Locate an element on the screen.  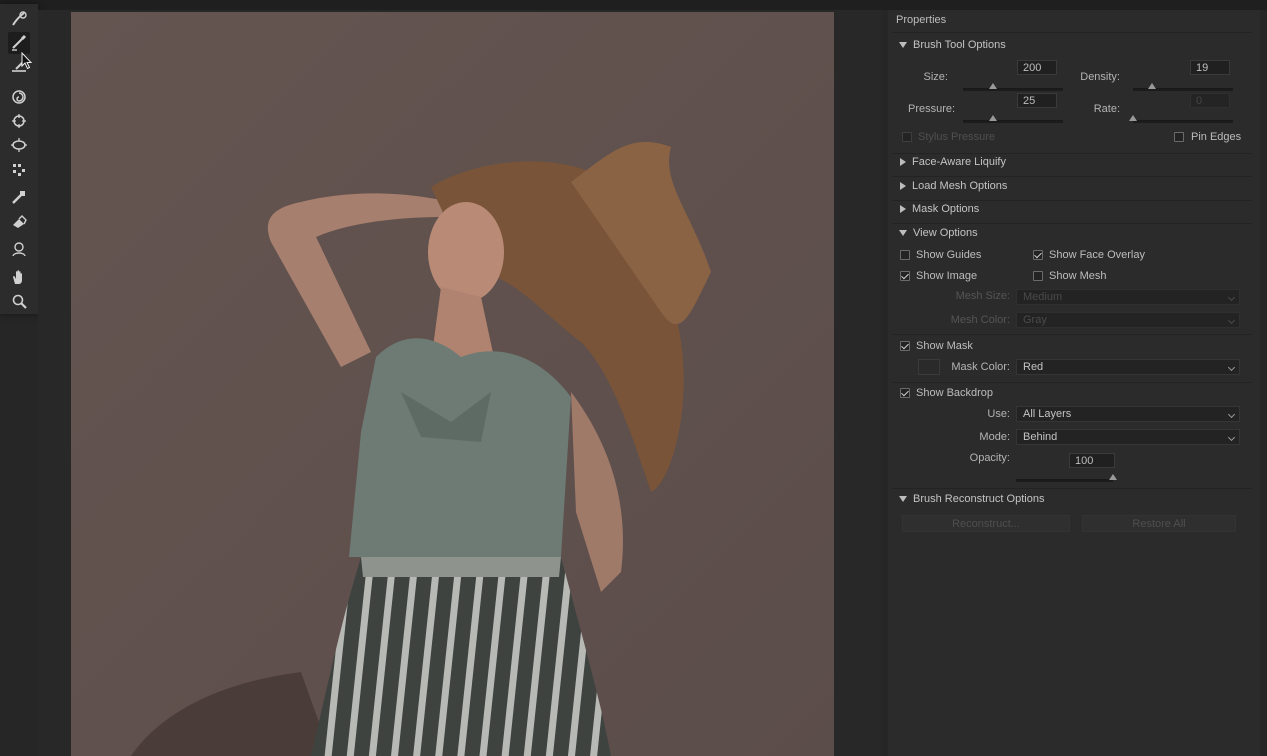
forward-warp-icon is located at coordinates (19, 19).